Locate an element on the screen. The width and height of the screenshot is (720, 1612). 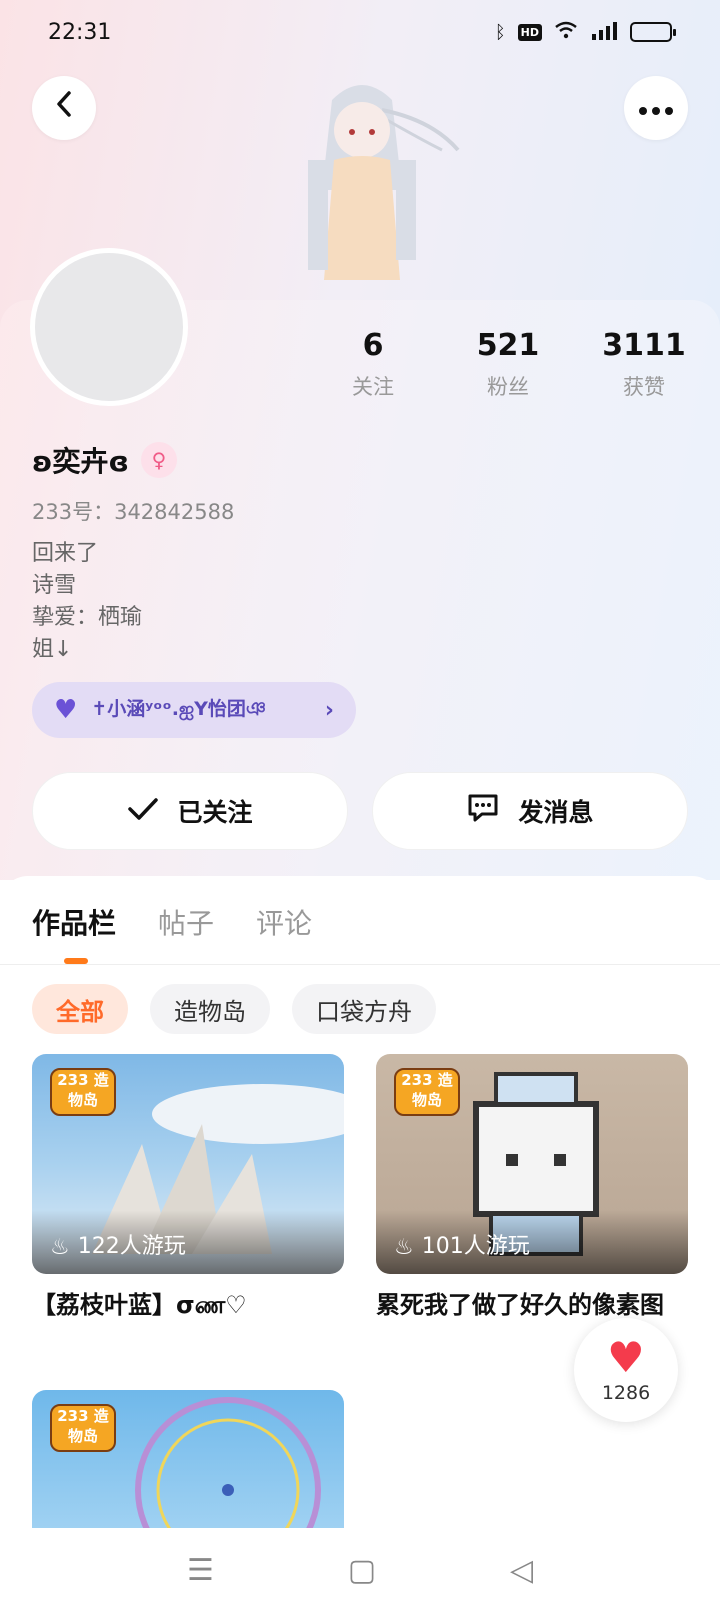
send-message-button: 发消息 is located at coordinates (530, 811).